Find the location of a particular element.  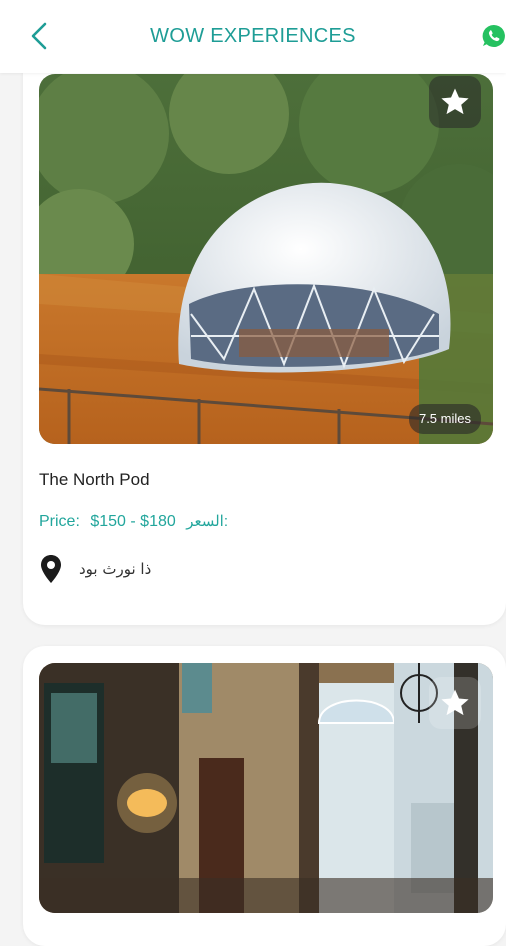

price-label: Price: is located at coordinates (59, 521).